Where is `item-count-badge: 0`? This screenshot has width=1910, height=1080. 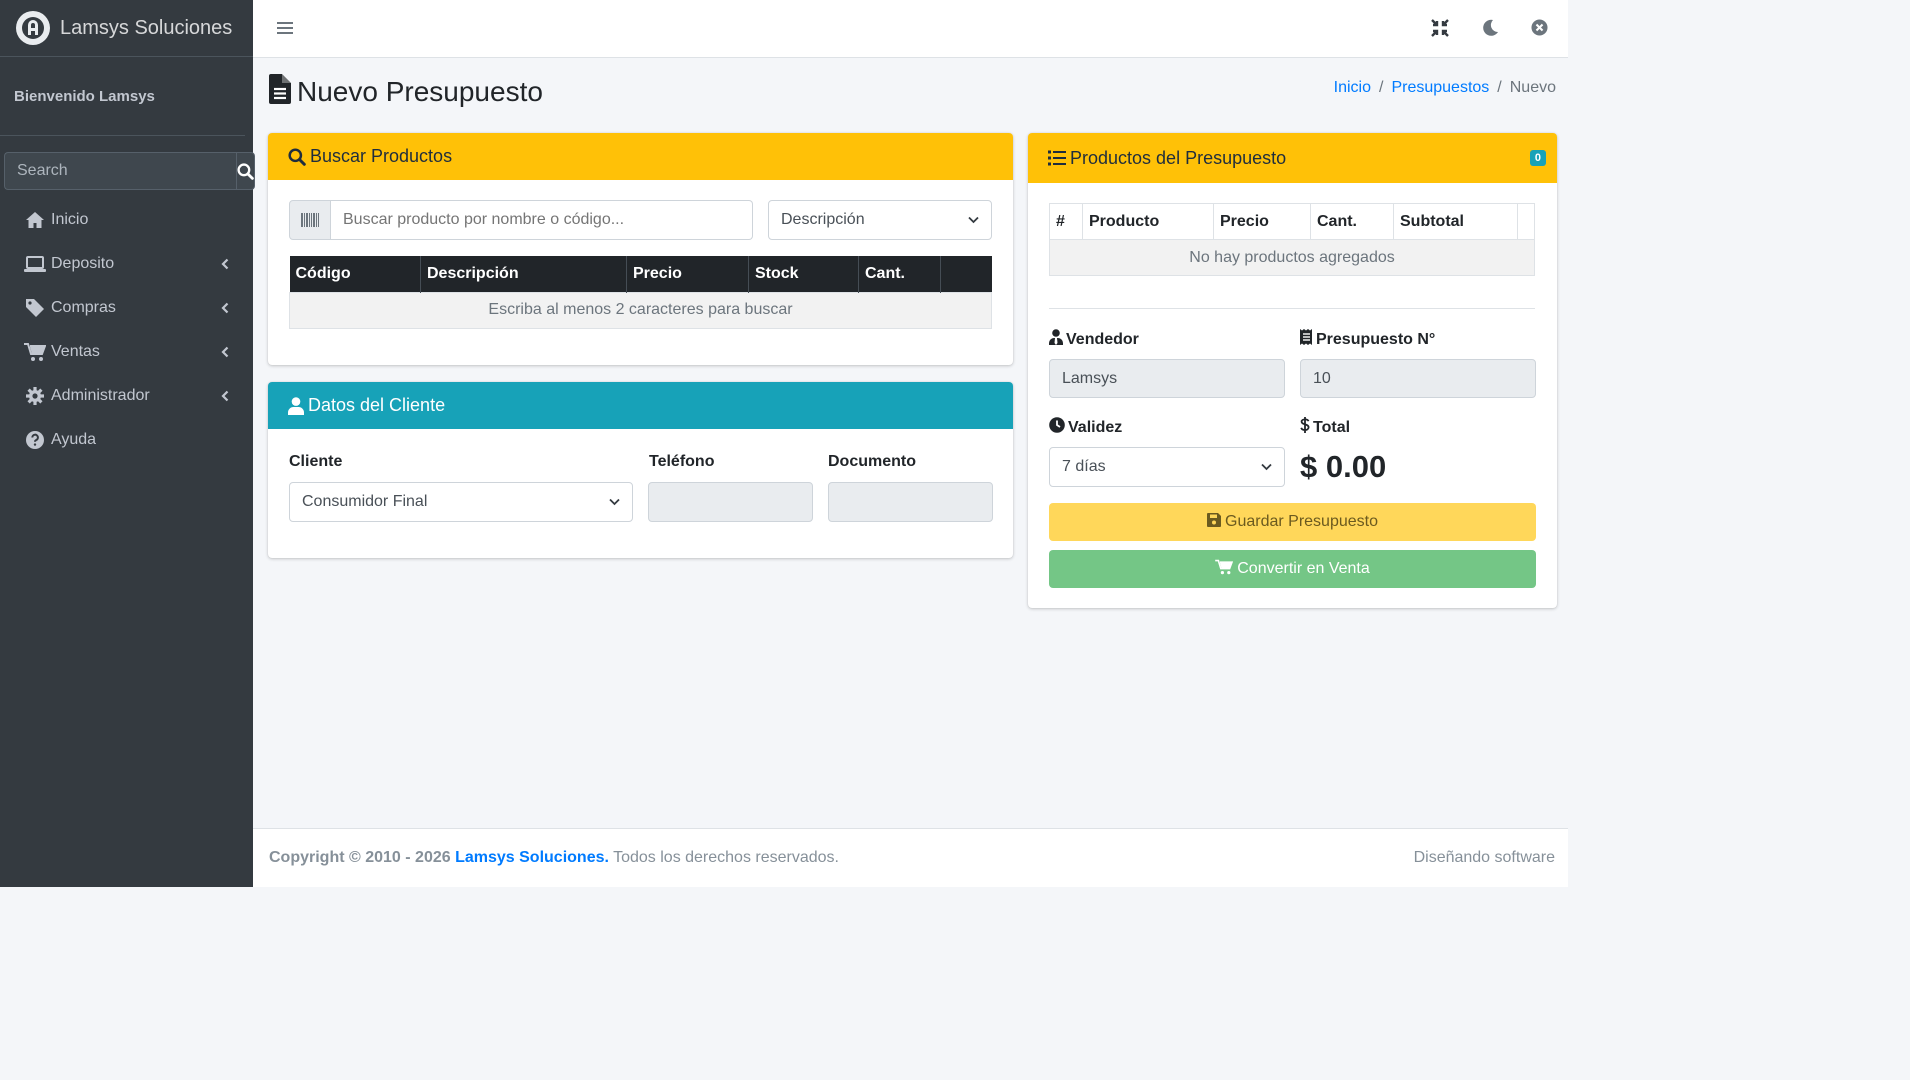 item-count-badge: 0 is located at coordinates (1537, 158).